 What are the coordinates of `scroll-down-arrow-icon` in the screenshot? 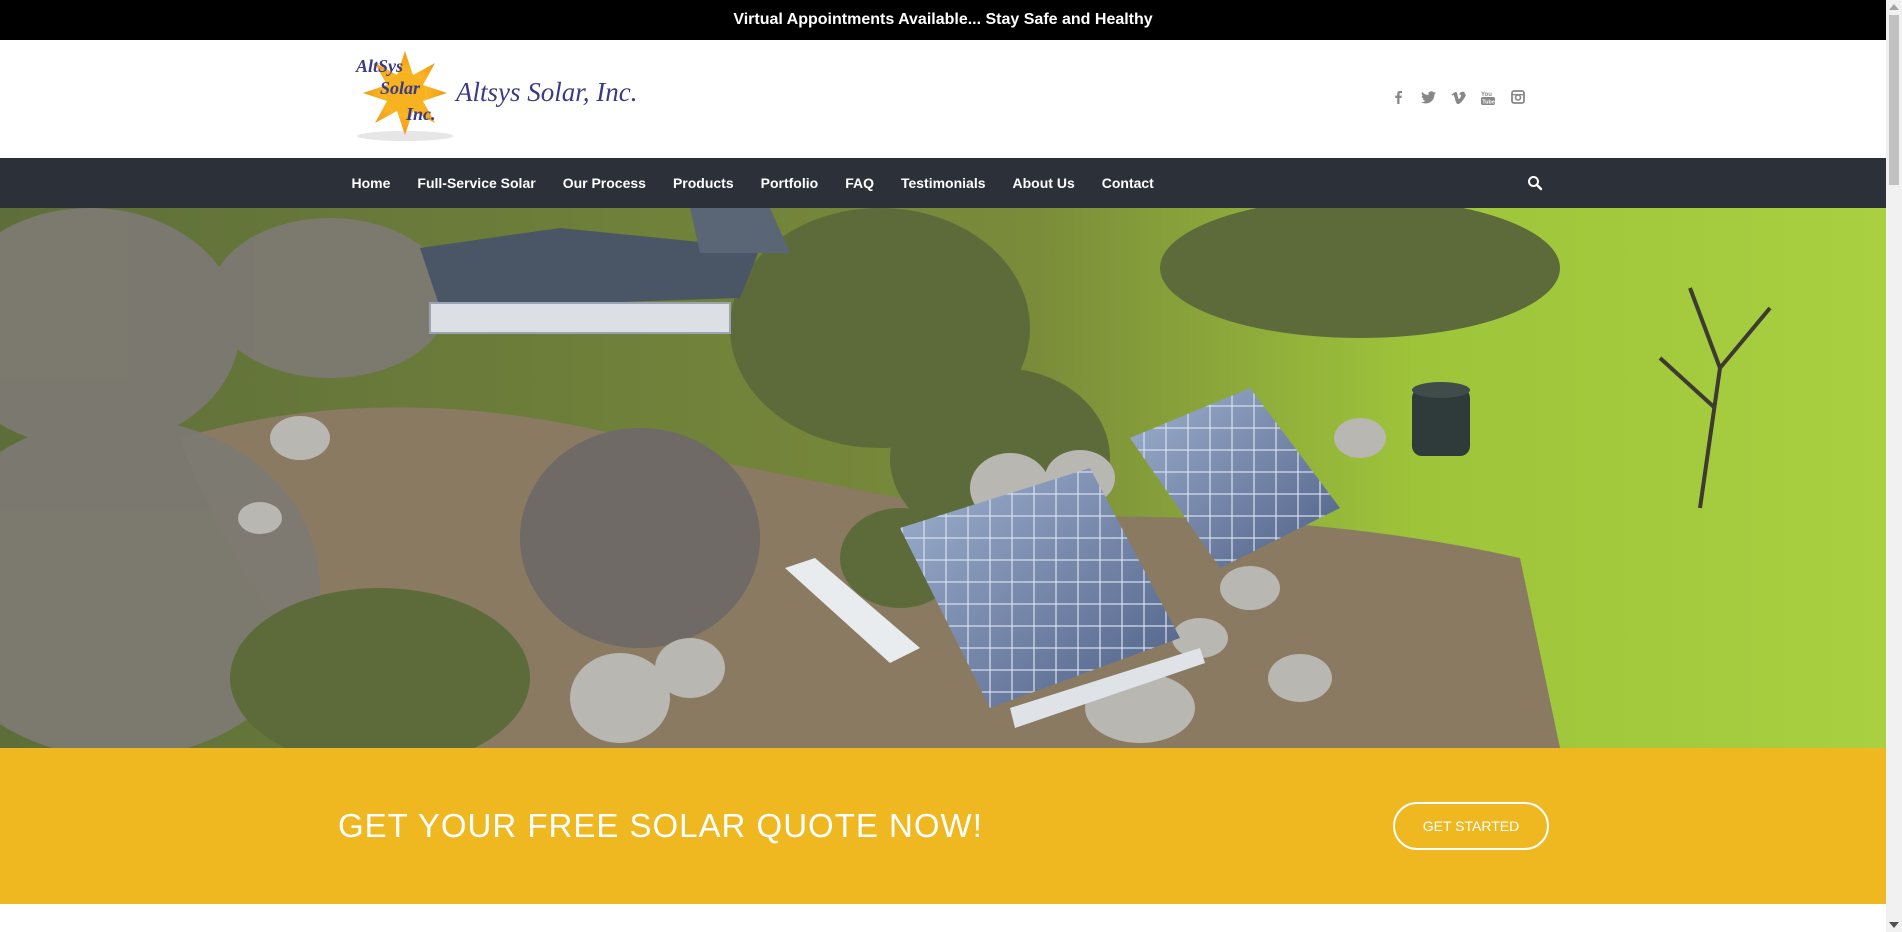 It's located at (1894, 925).